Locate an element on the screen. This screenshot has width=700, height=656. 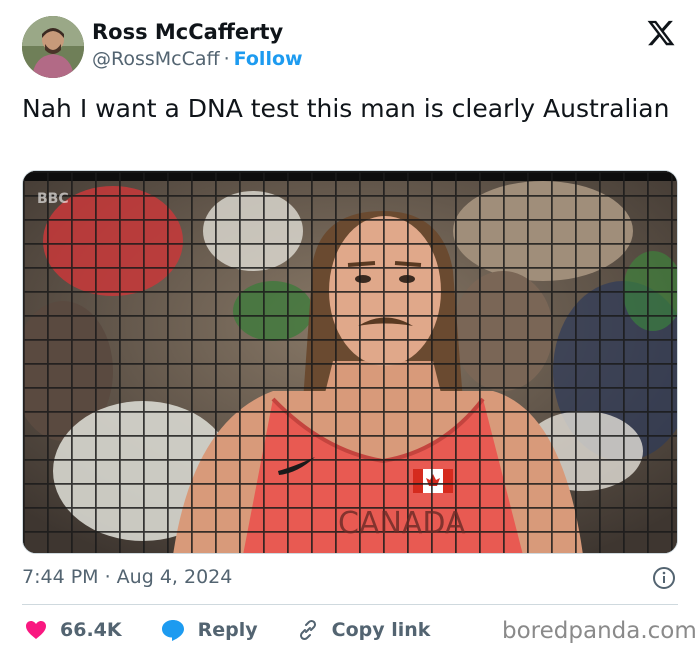
copy-link-label: Copy link is located at coordinates (381, 630).